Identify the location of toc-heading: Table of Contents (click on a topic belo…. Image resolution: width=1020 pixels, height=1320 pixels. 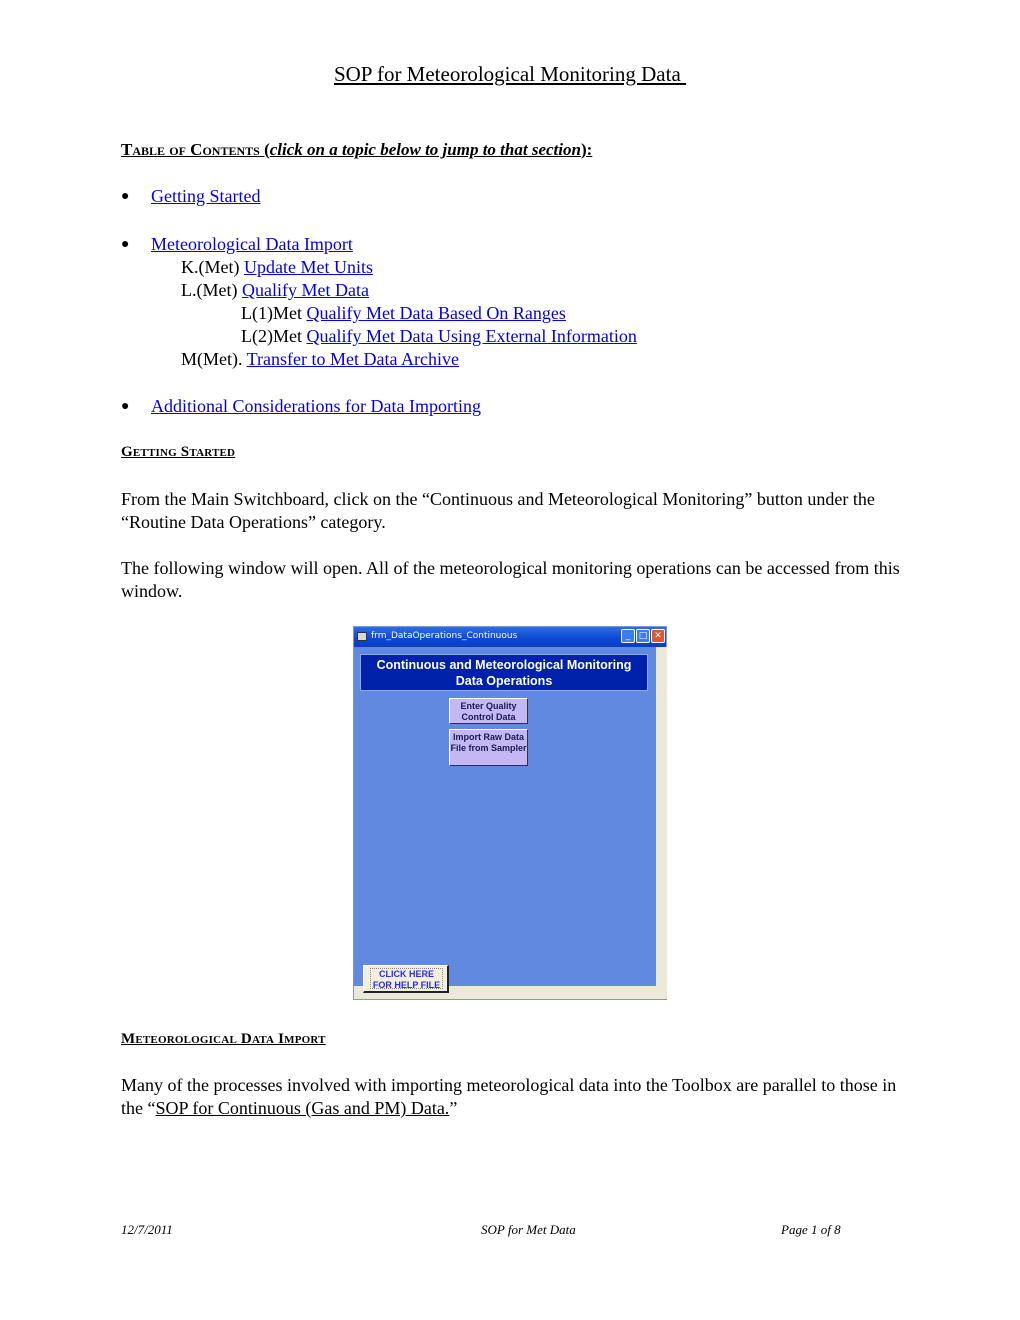
(356, 150).